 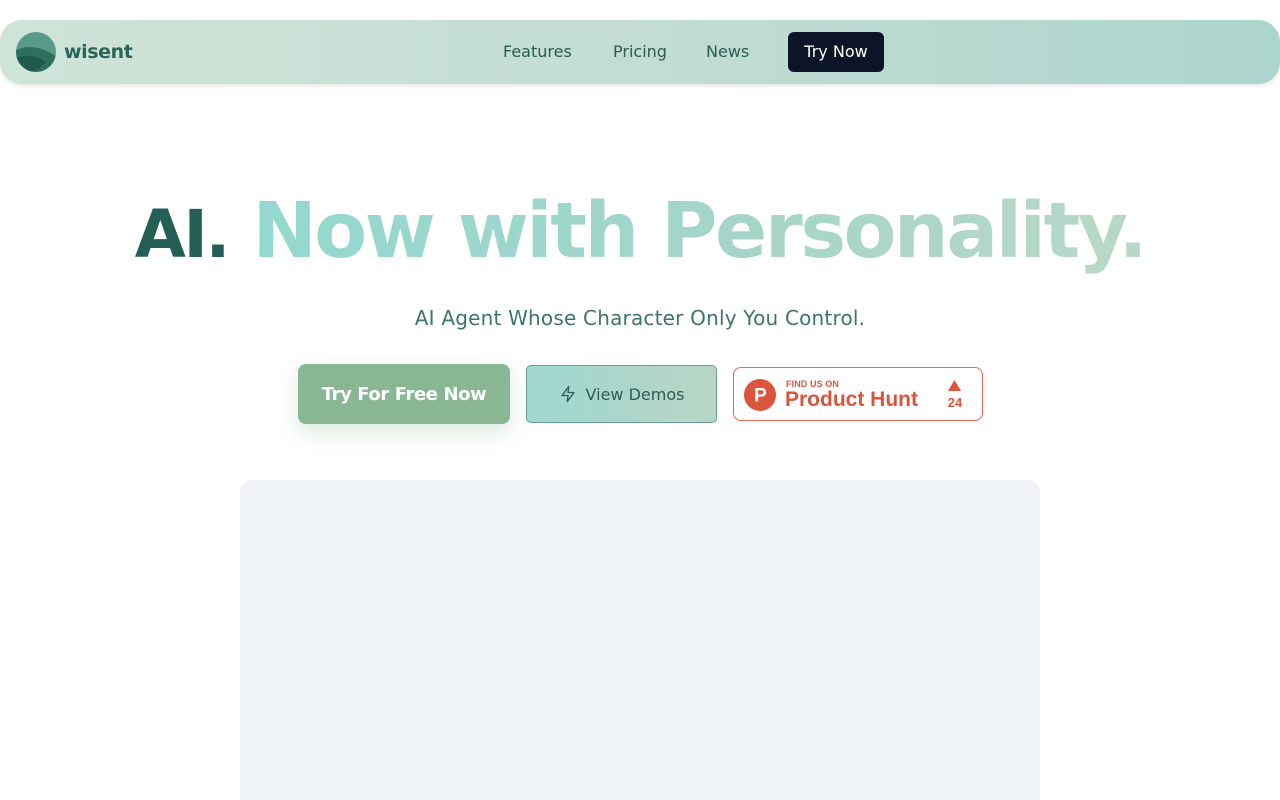 What do you see at coordinates (635, 394) in the screenshot?
I see `view-demos-label: View Demos` at bounding box center [635, 394].